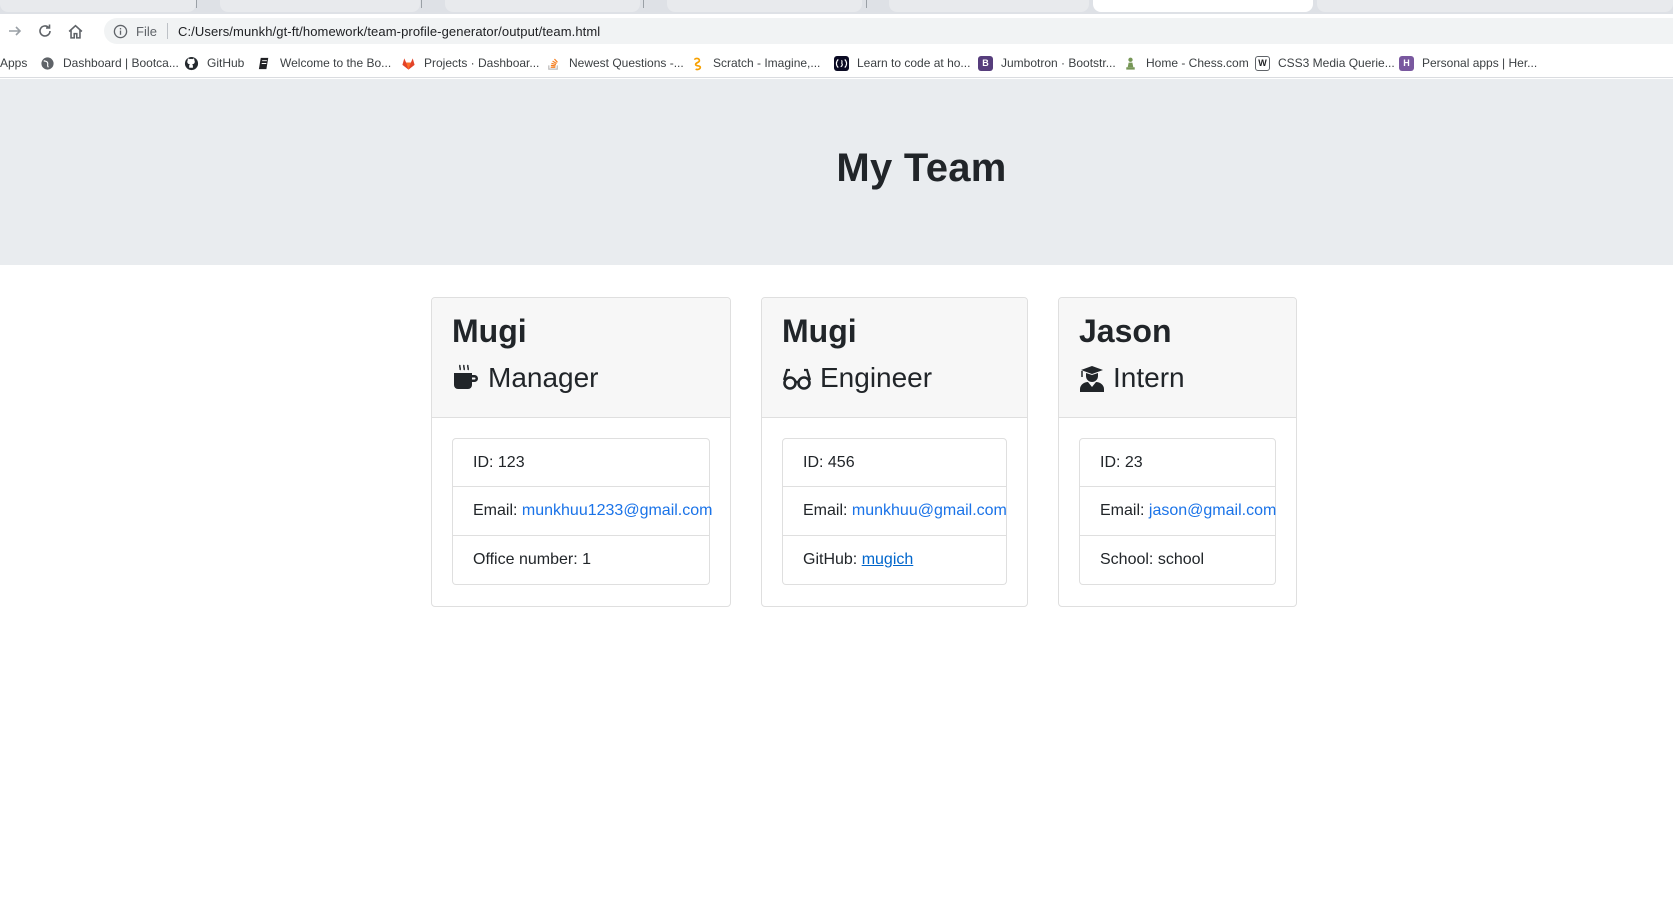 Image resolution: width=1673 pixels, height=903 pixels. Describe the element at coordinates (532, 559) in the screenshot. I see `office-label: Office number: 1` at that location.